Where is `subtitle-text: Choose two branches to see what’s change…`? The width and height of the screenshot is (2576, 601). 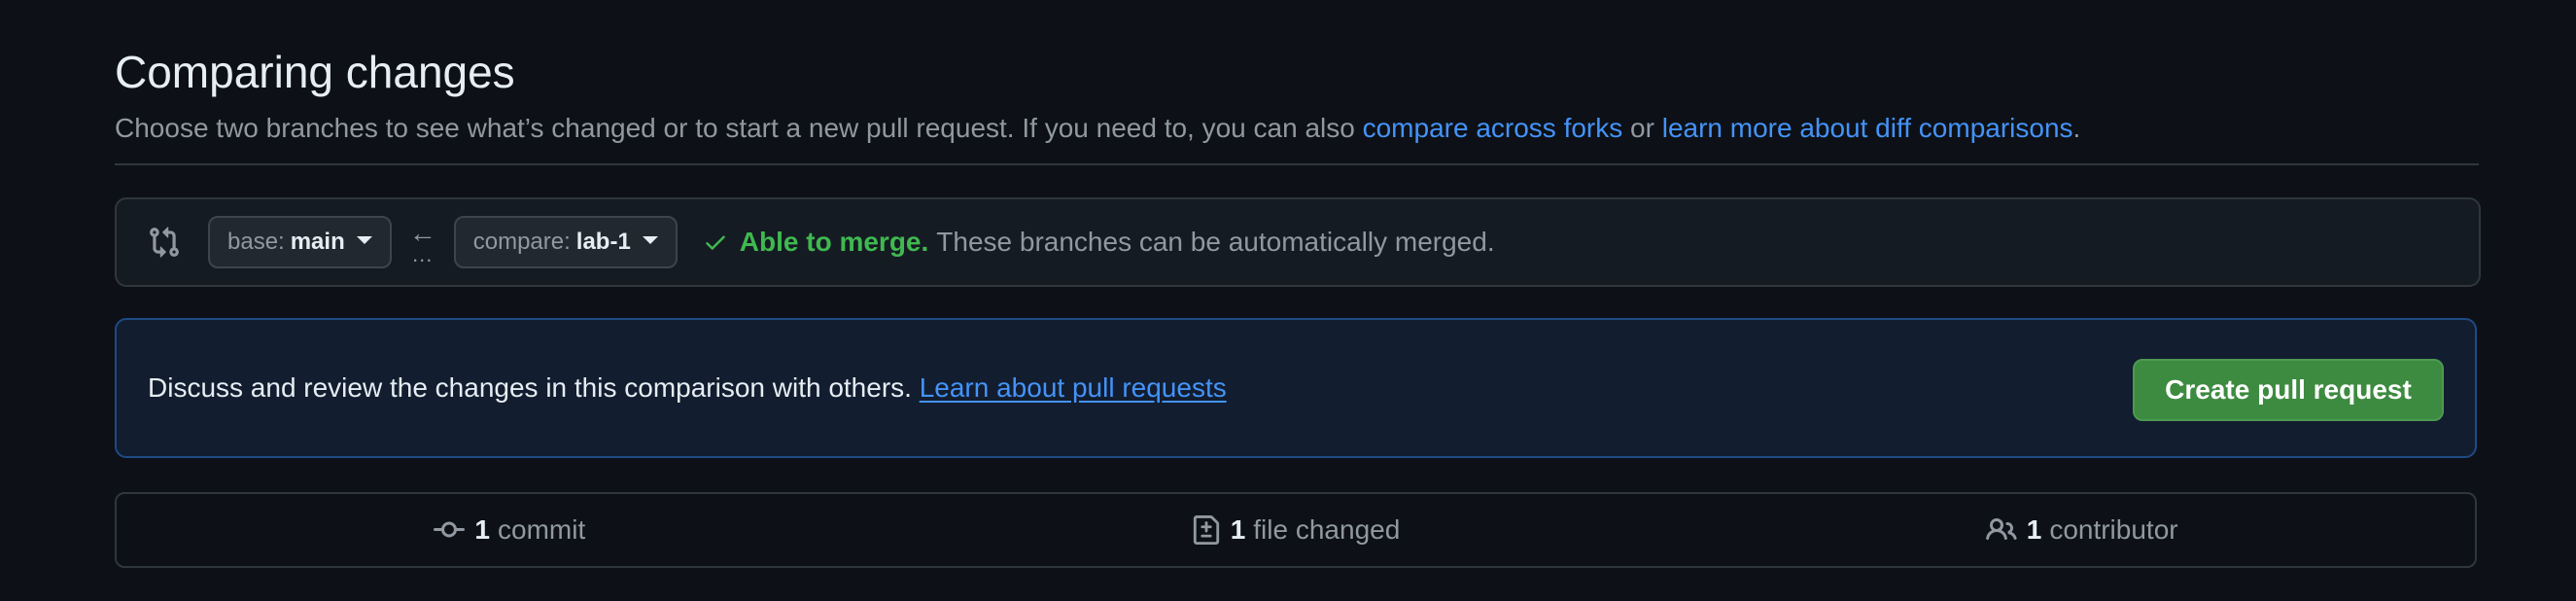 subtitle-text: Choose two branches to see what’s change… is located at coordinates (739, 128).